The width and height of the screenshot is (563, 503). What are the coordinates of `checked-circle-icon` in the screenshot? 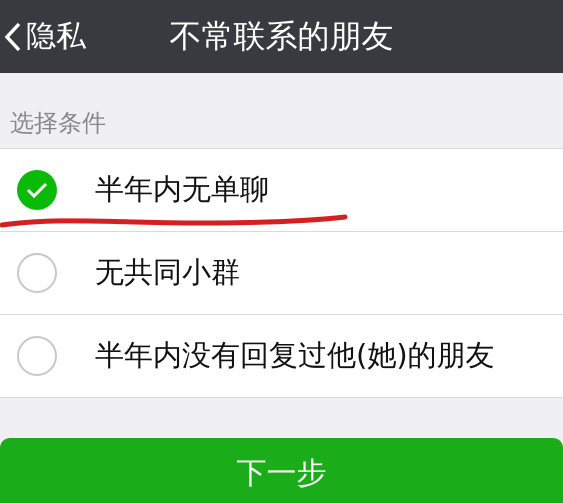 It's located at (37, 190).